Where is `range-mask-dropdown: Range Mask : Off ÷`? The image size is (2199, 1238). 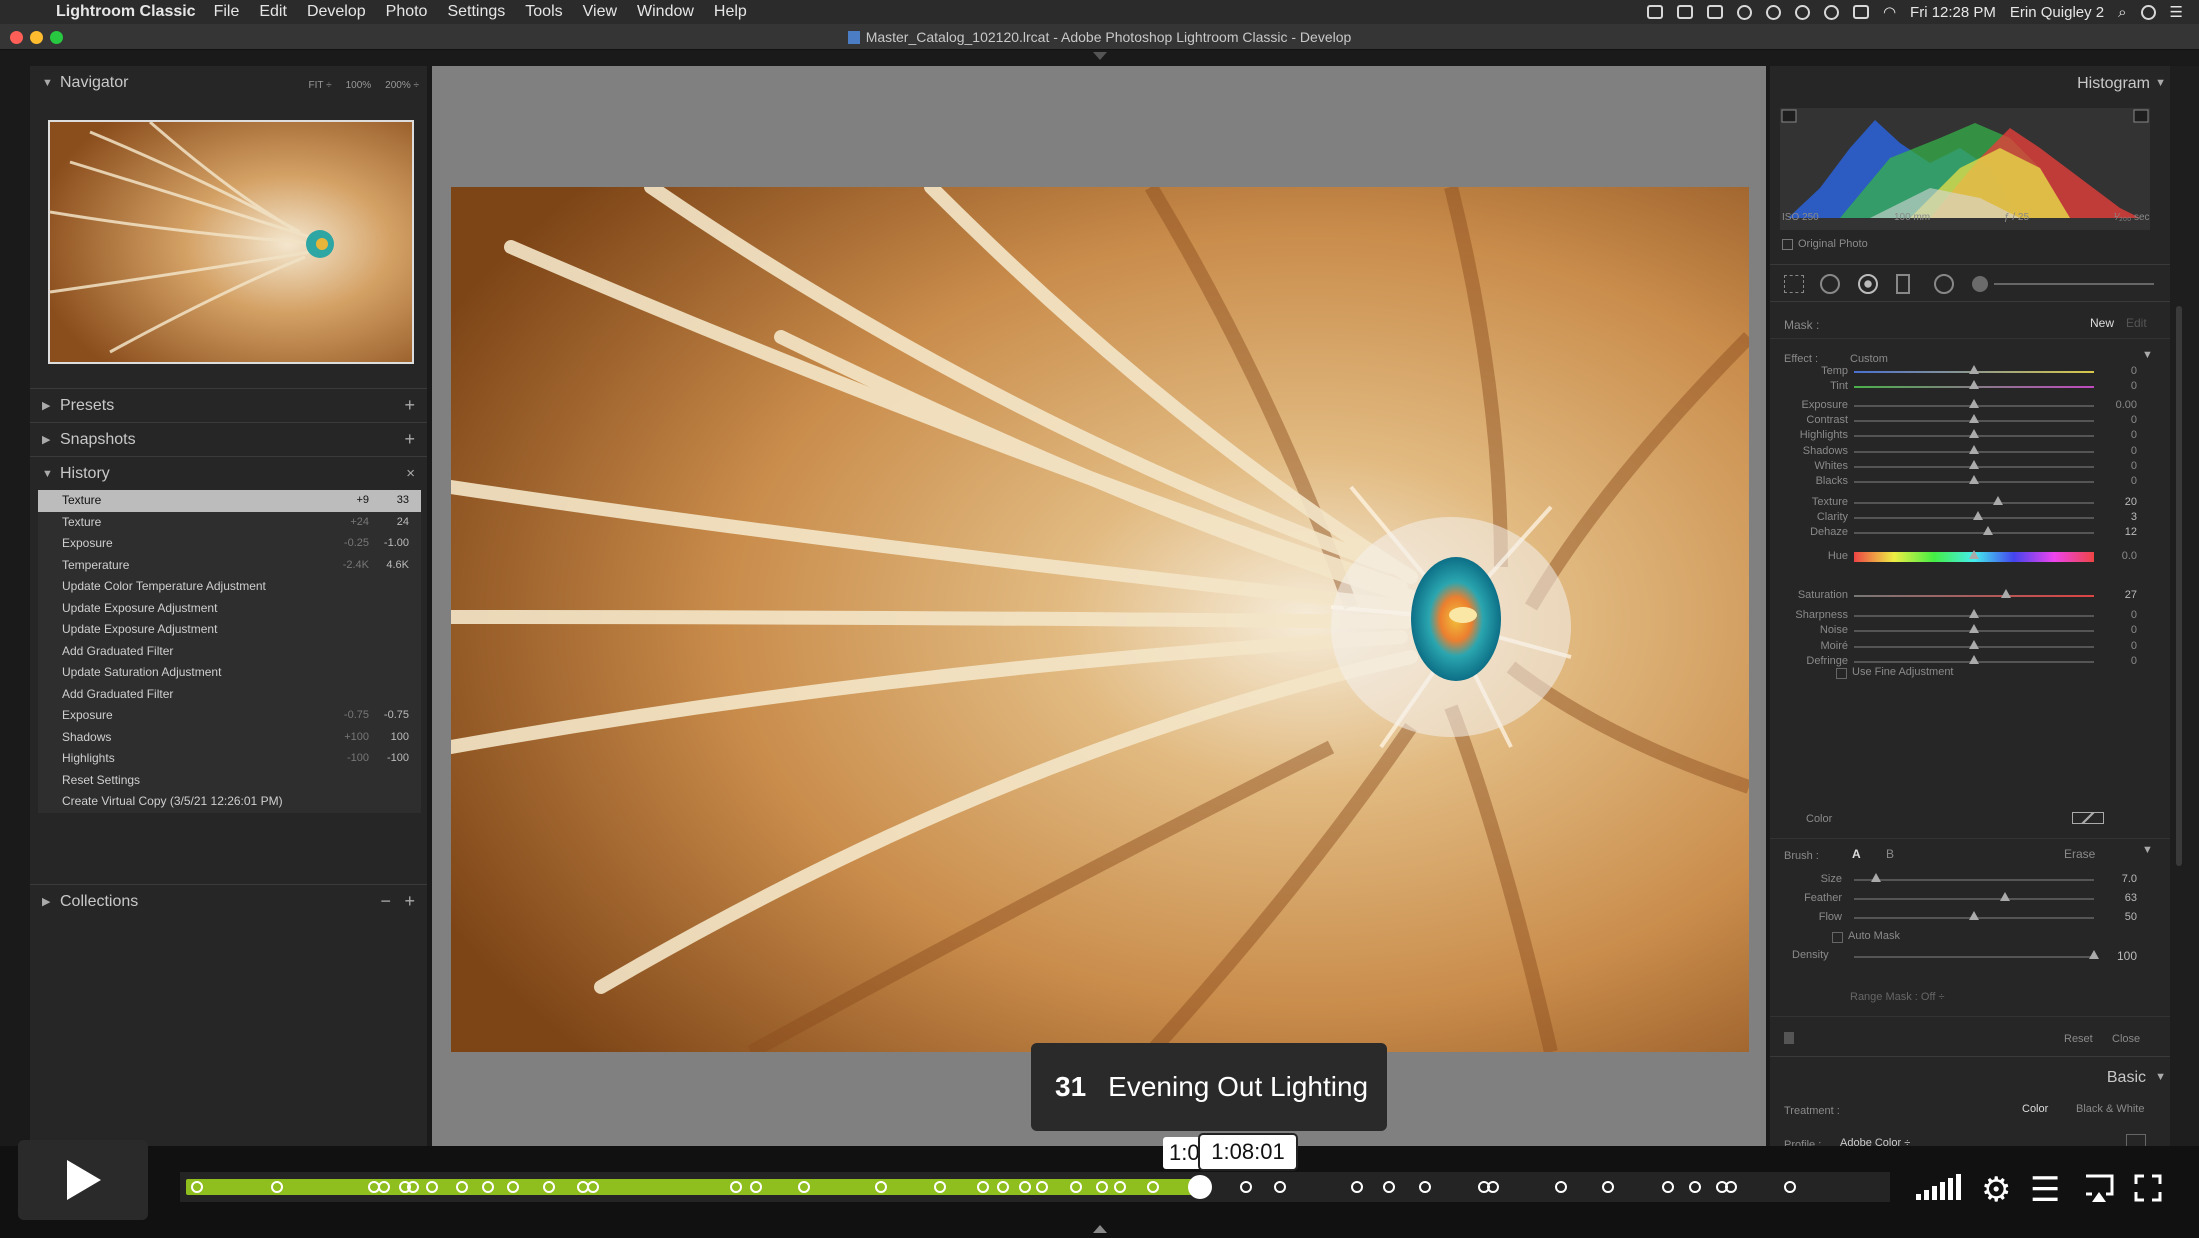 range-mask-dropdown: Range Mask : Off ÷ is located at coordinates (1897, 997).